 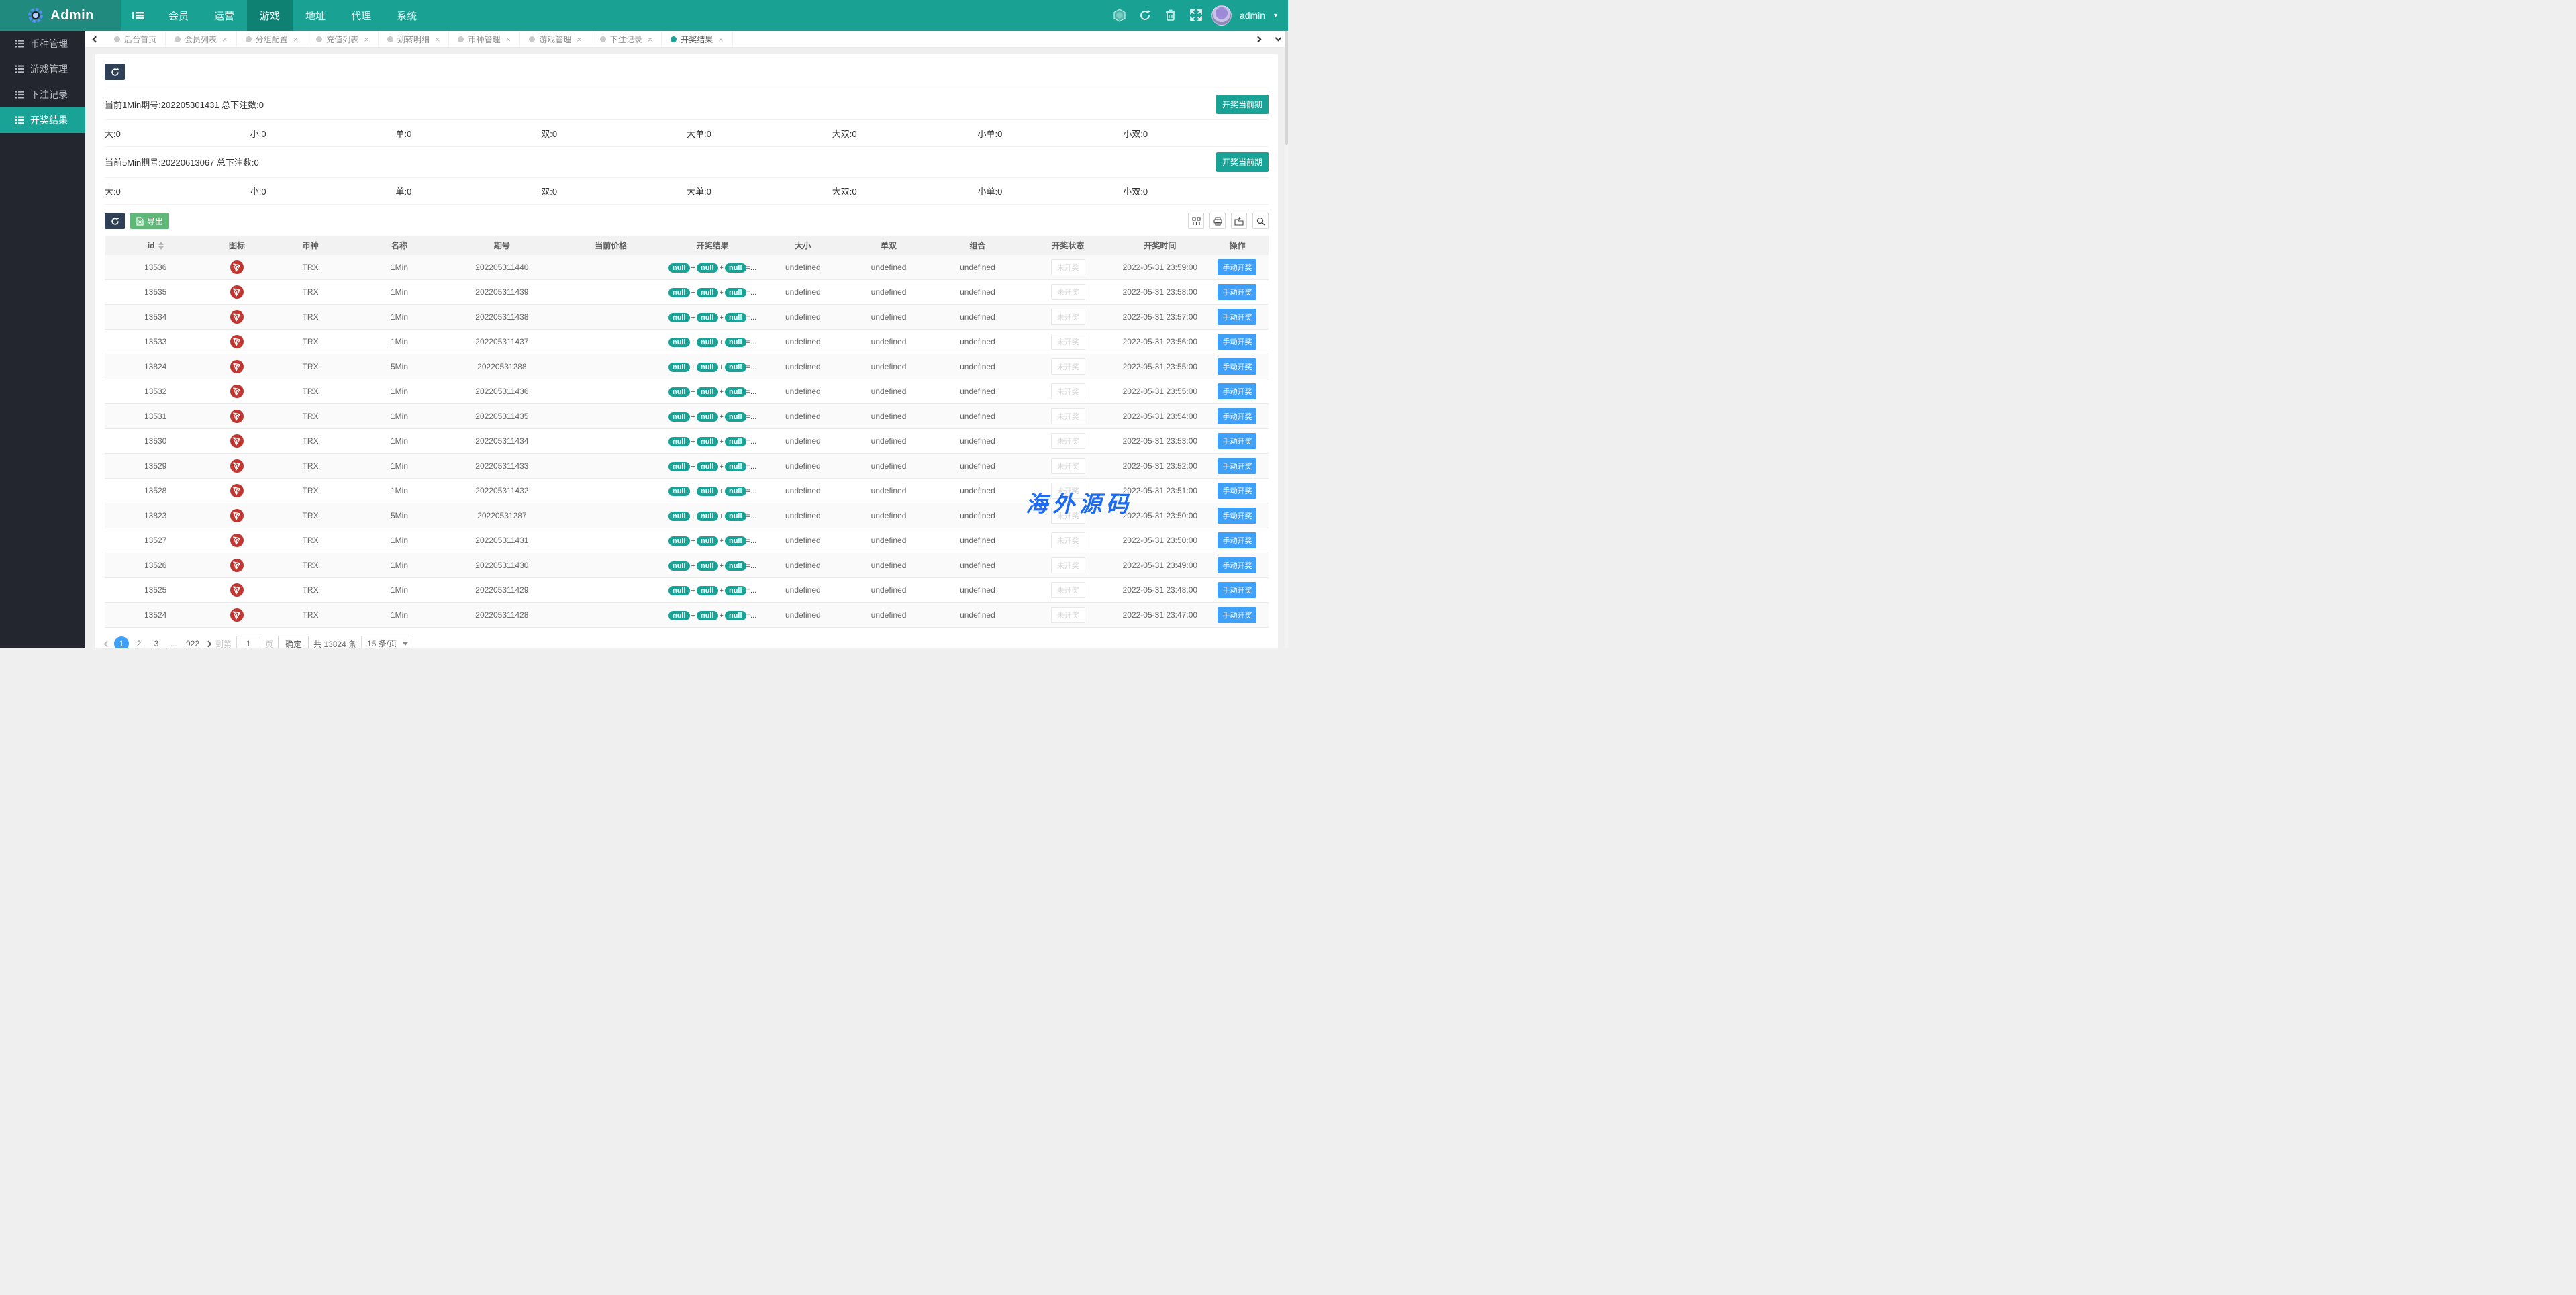 What do you see at coordinates (42, 69) in the screenshot?
I see `sidebar-item: 游戏管理` at bounding box center [42, 69].